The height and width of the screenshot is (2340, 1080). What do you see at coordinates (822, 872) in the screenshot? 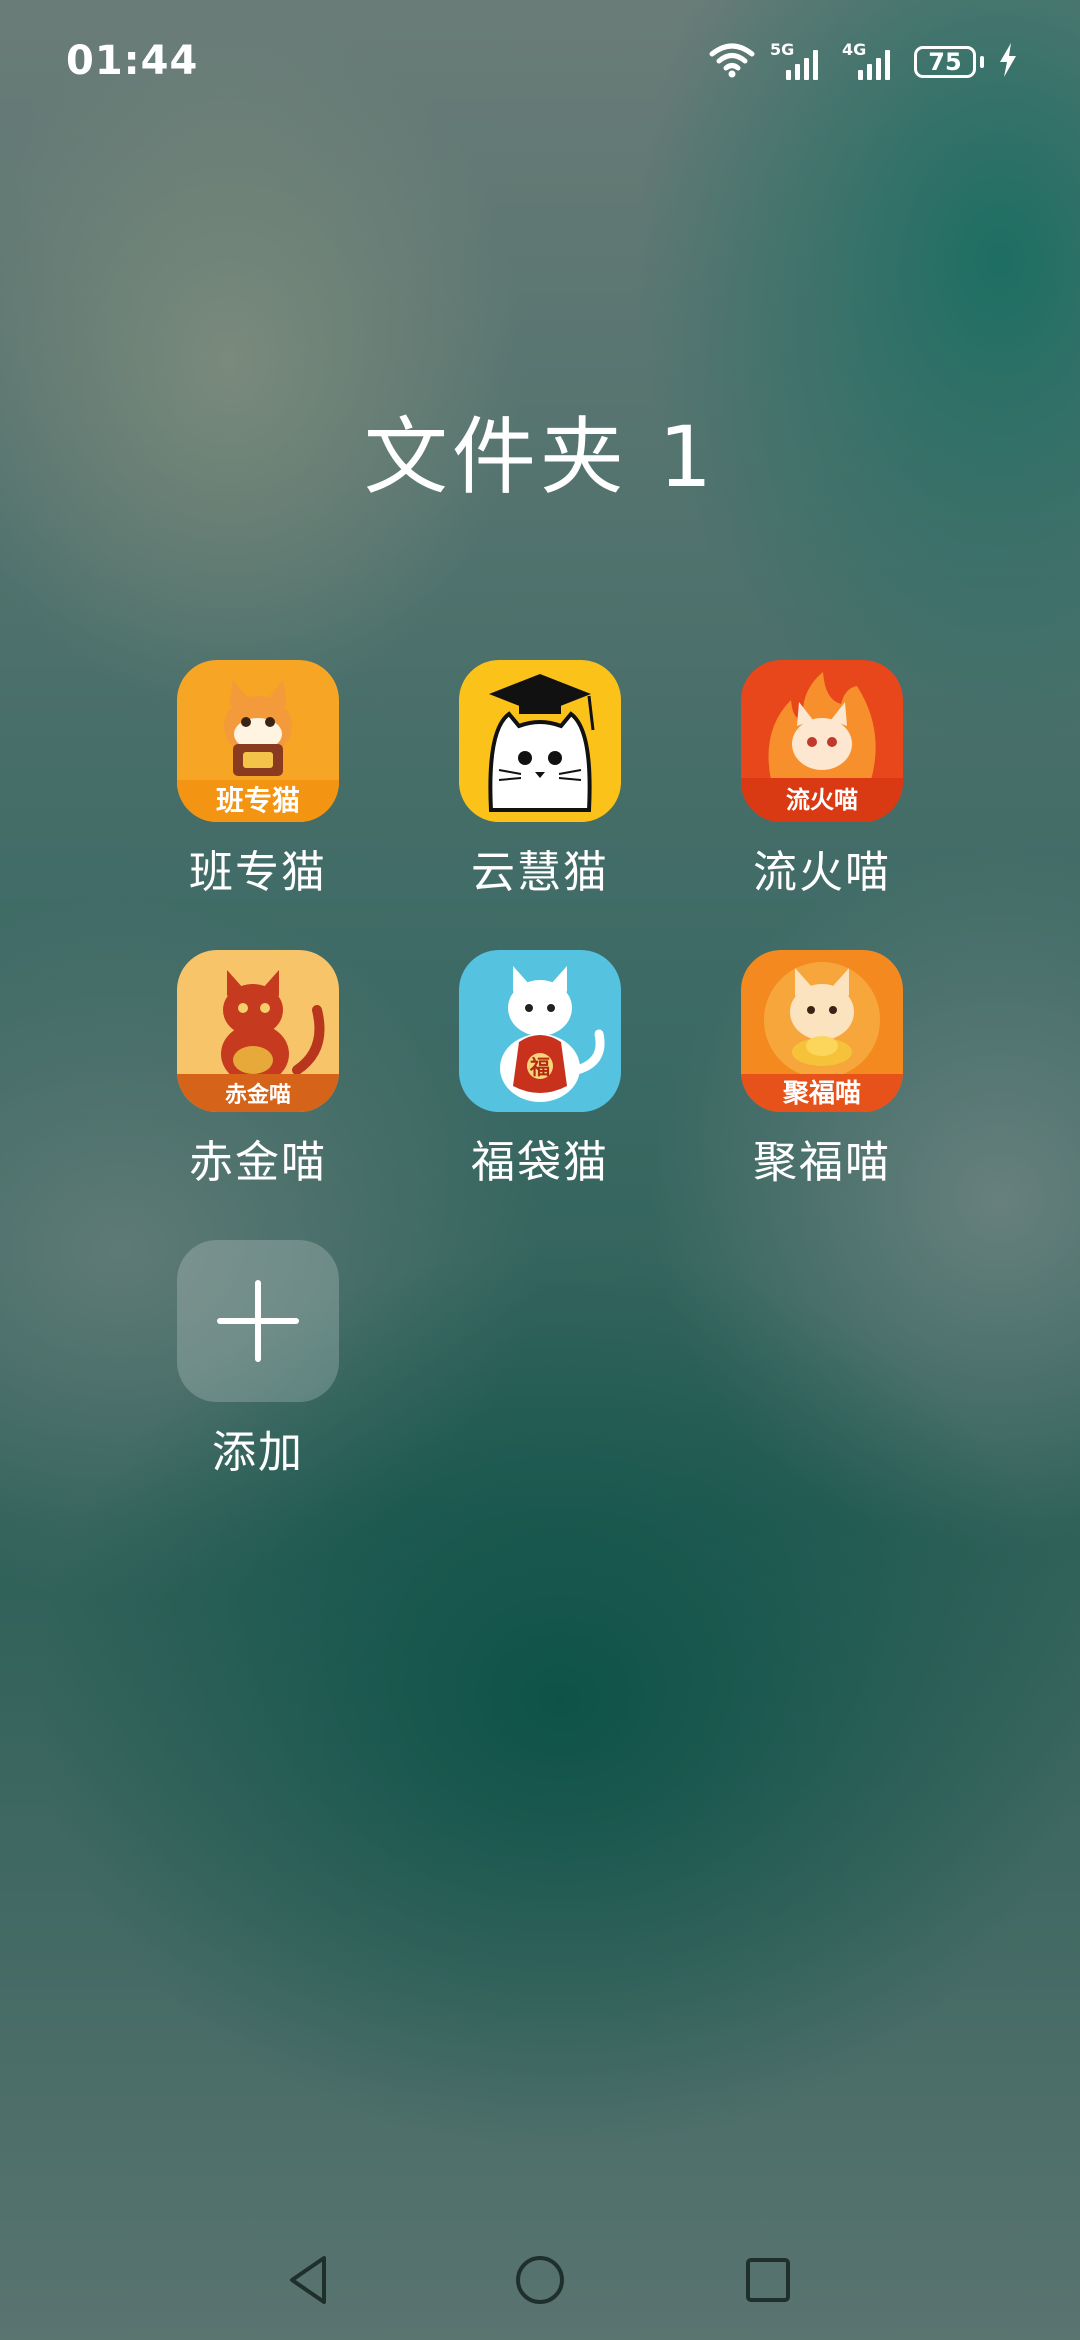
I see `app-label: 流火喵` at bounding box center [822, 872].